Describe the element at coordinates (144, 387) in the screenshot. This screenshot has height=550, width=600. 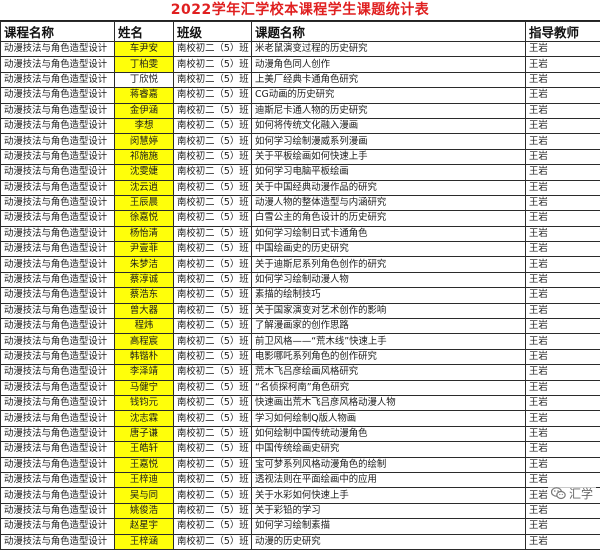
I see `cell-name: 马健宁` at that location.